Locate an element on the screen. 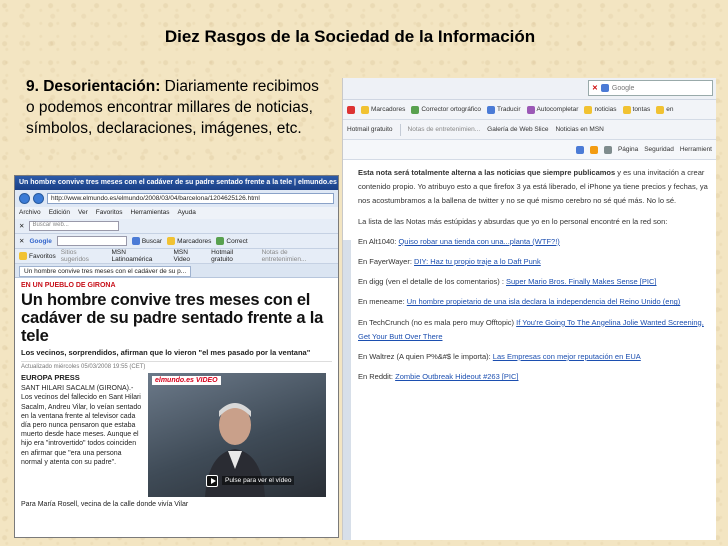 Image resolution: width=728 pixels, height=546 pixels. video-caption: Pulse para ver el vídeo is located at coordinates (258, 480).